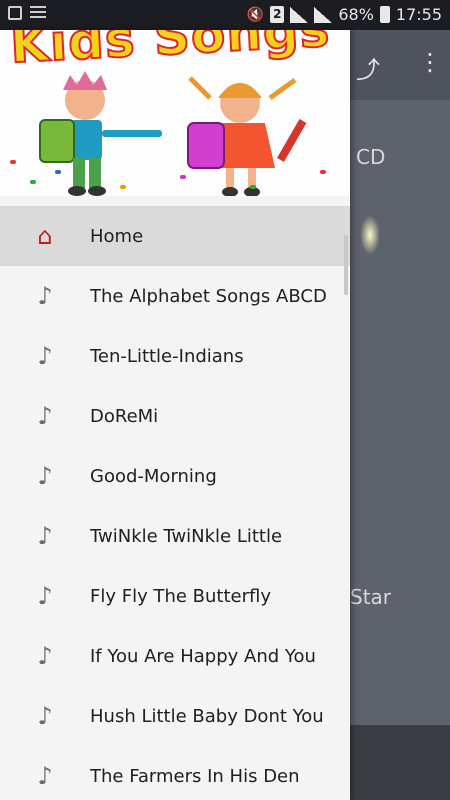 This screenshot has width=450, height=800. I want to click on share-icon: ⤴, so click(368, 67).